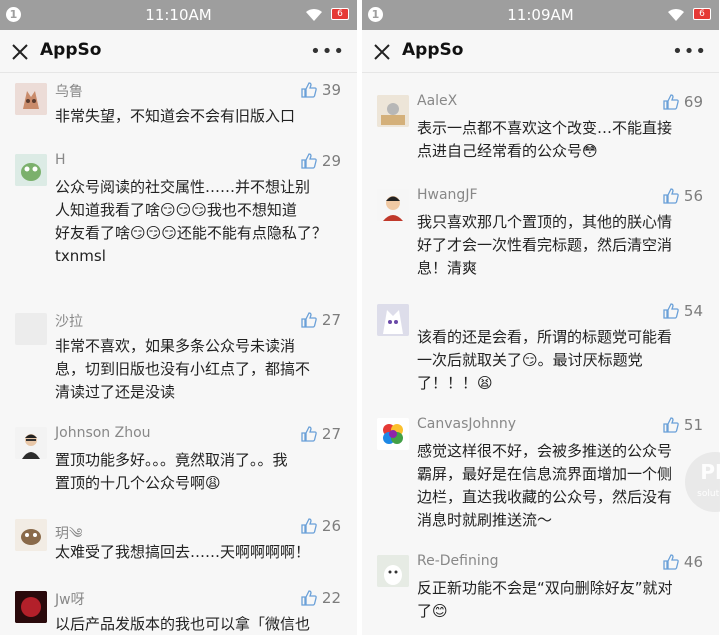  What do you see at coordinates (331, 90) in the screenshot?
I see `like-count: 39` at bounding box center [331, 90].